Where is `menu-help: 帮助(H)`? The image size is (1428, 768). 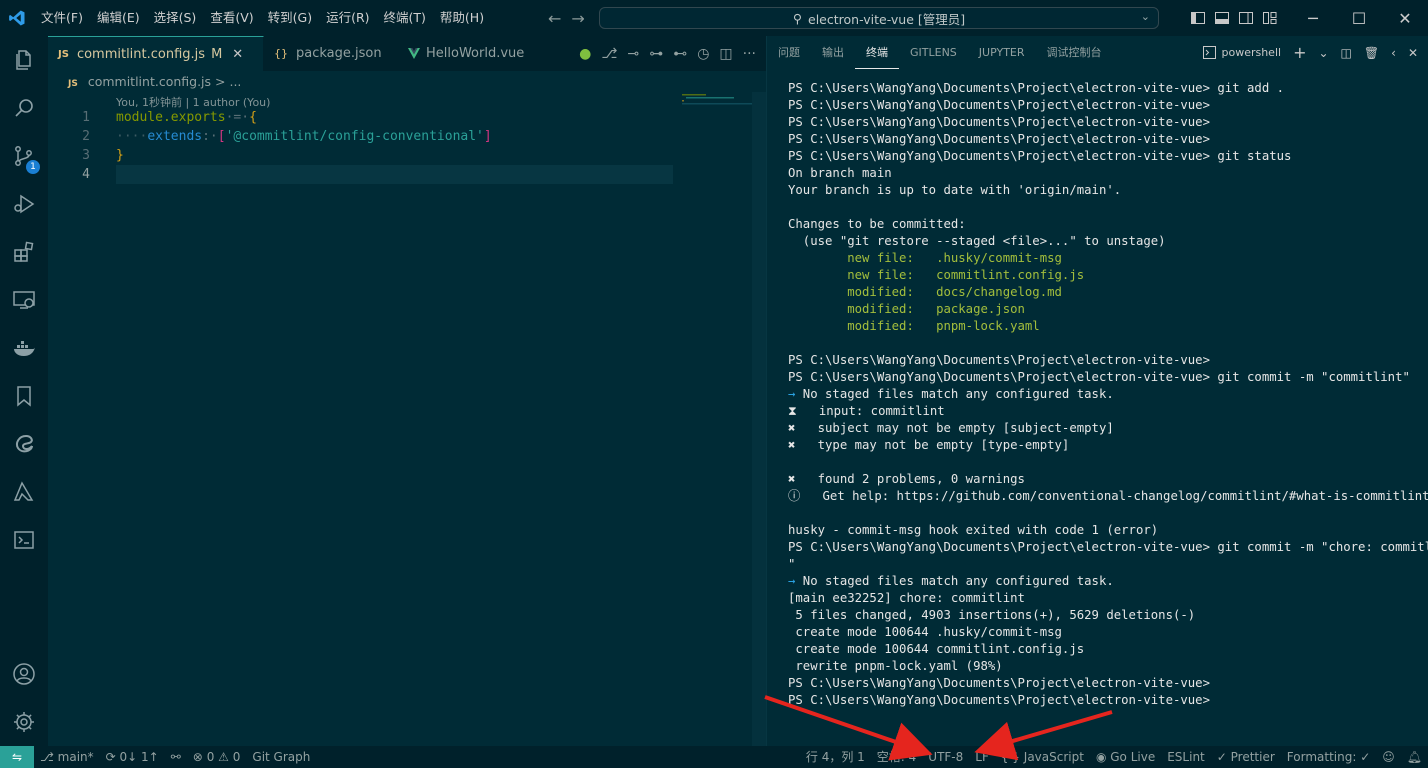
menu-help: 帮助(H) is located at coordinates (462, 18).